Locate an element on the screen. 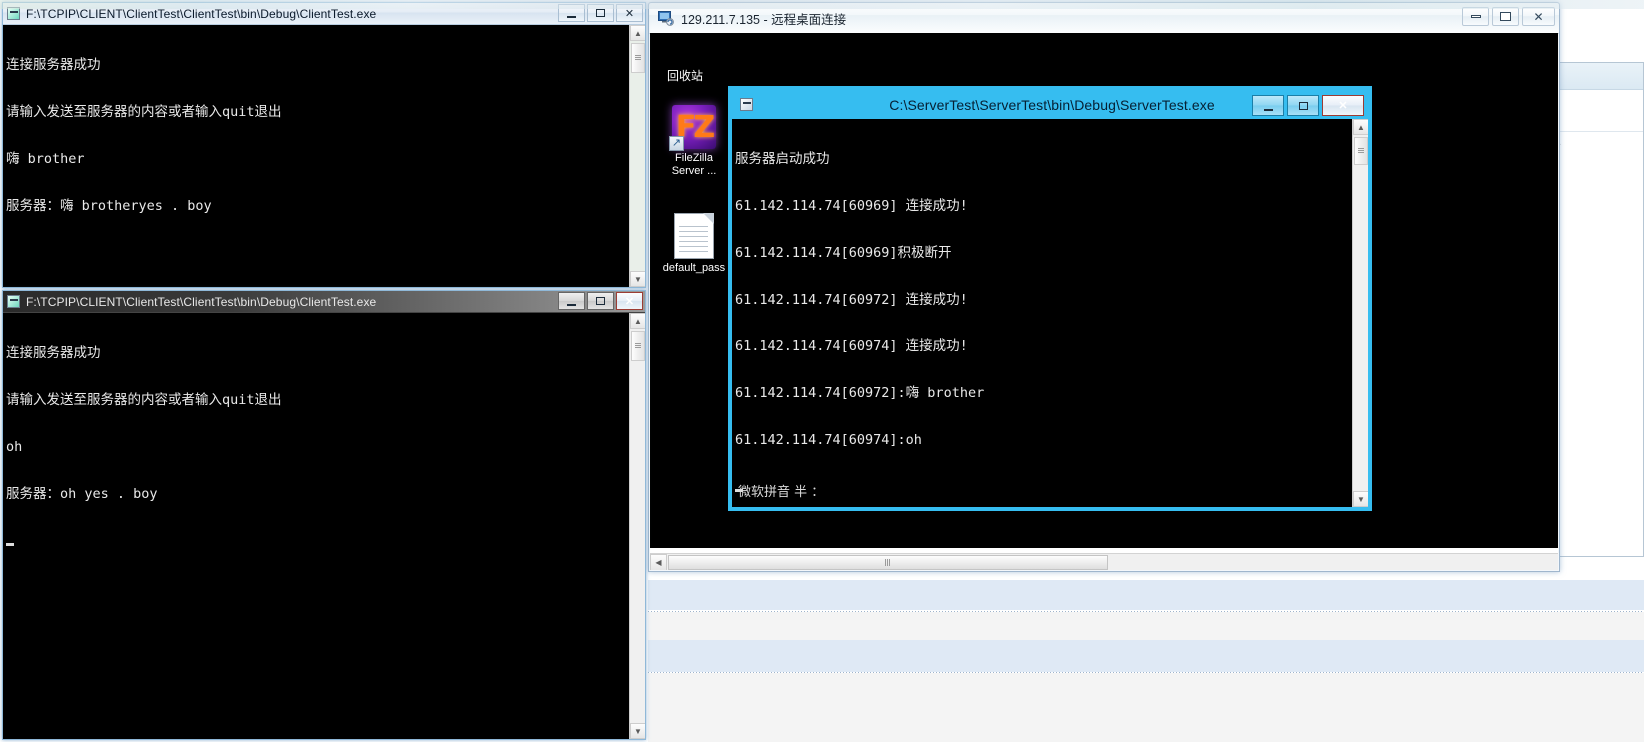 The image size is (1644, 742). text-caret is located at coordinates (10, 544).